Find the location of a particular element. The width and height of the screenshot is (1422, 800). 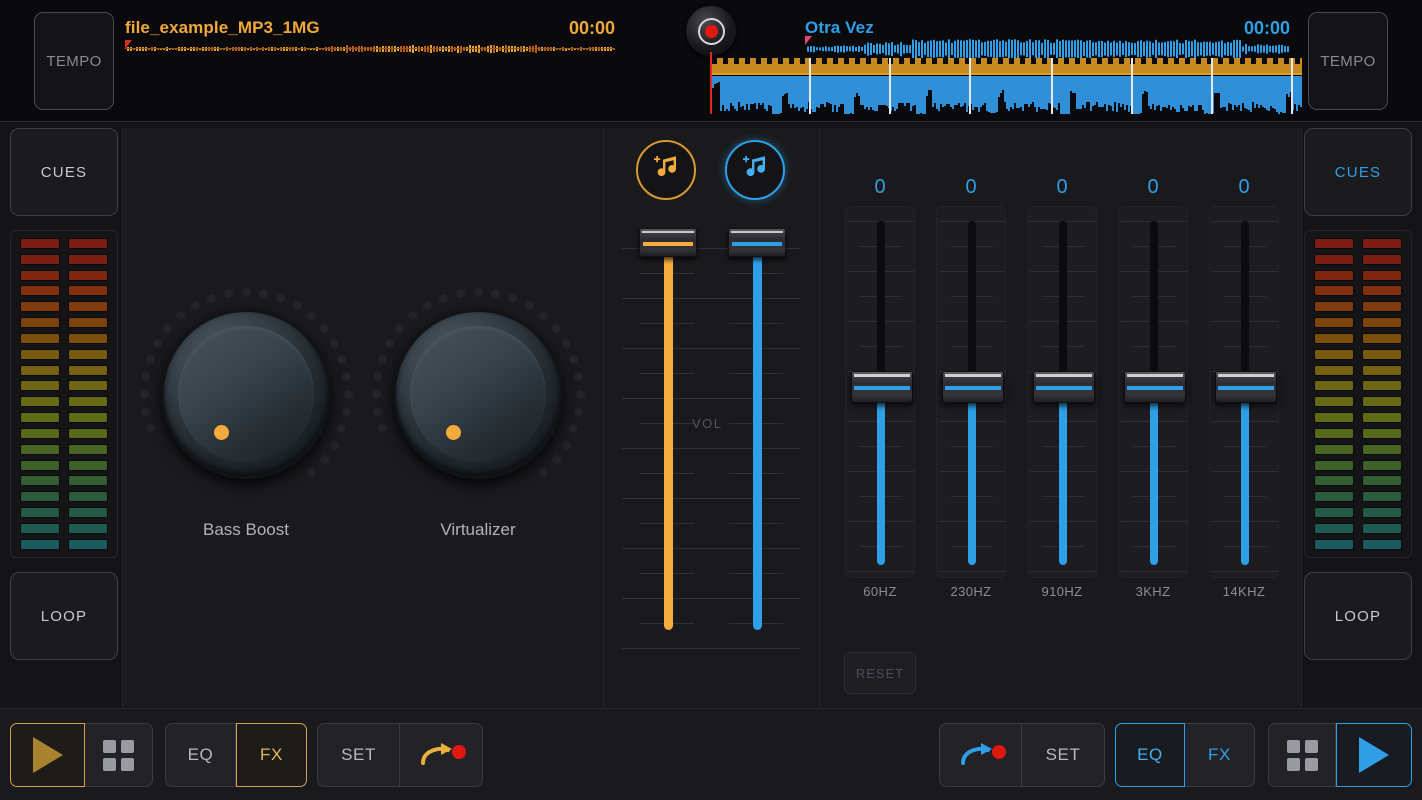

deck-b-playhead-flag is located at coordinates (808, 40).